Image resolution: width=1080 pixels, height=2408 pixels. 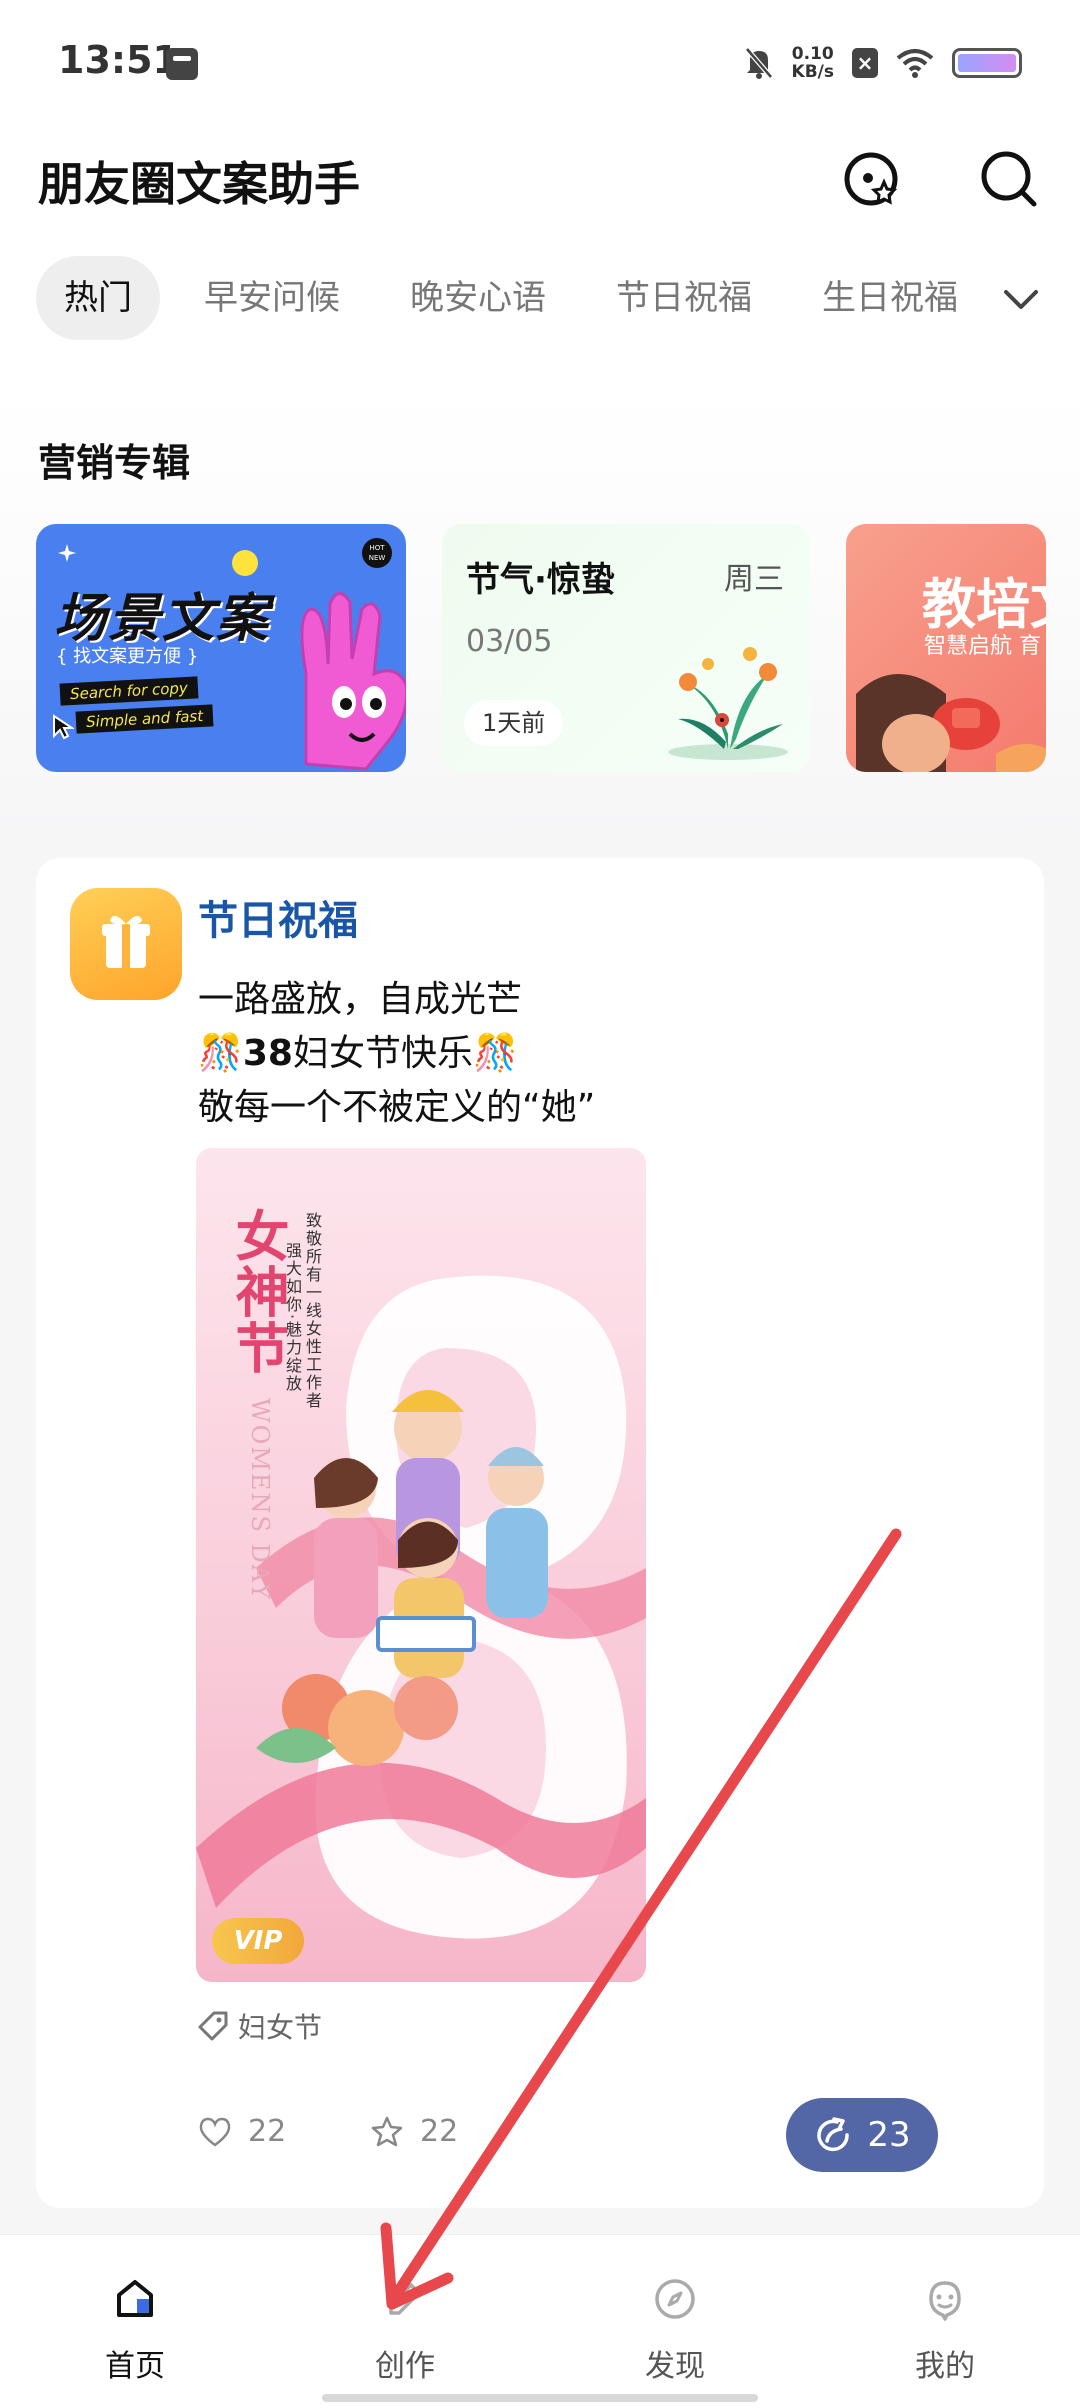 What do you see at coordinates (684, 298) in the screenshot?
I see `tab-holiday: 节日祝福` at bounding box center [684, 298].